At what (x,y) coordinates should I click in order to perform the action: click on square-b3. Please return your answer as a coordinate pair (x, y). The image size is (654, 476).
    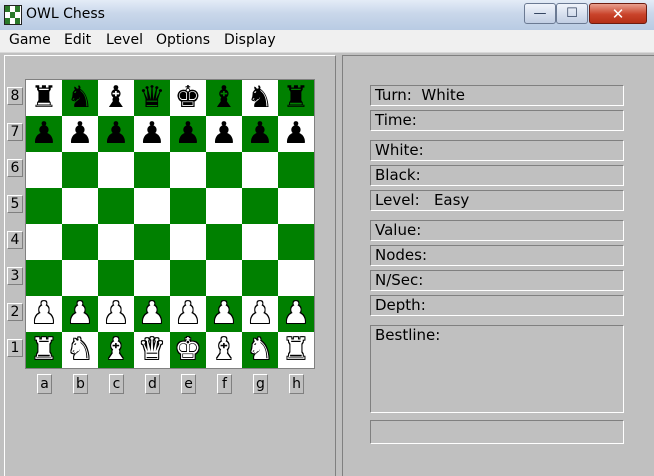
    Looking at the image, I should click on (80, 278).